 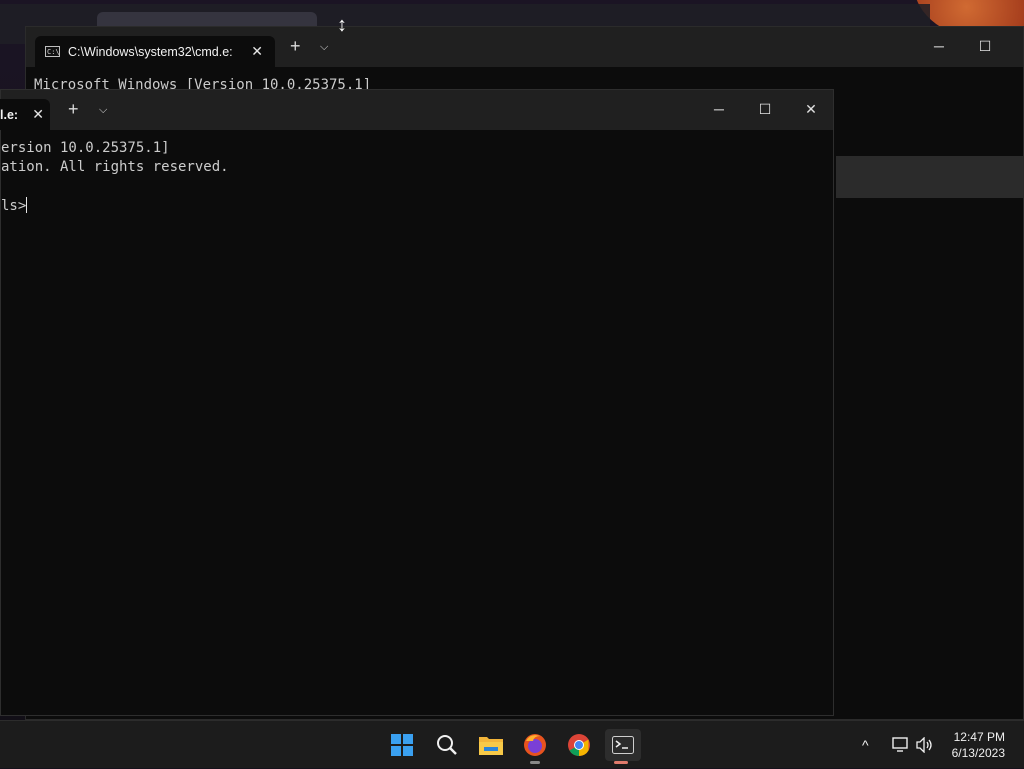 I want to click on resize-cursor-icon: ↕, so click(x=342, y=25).